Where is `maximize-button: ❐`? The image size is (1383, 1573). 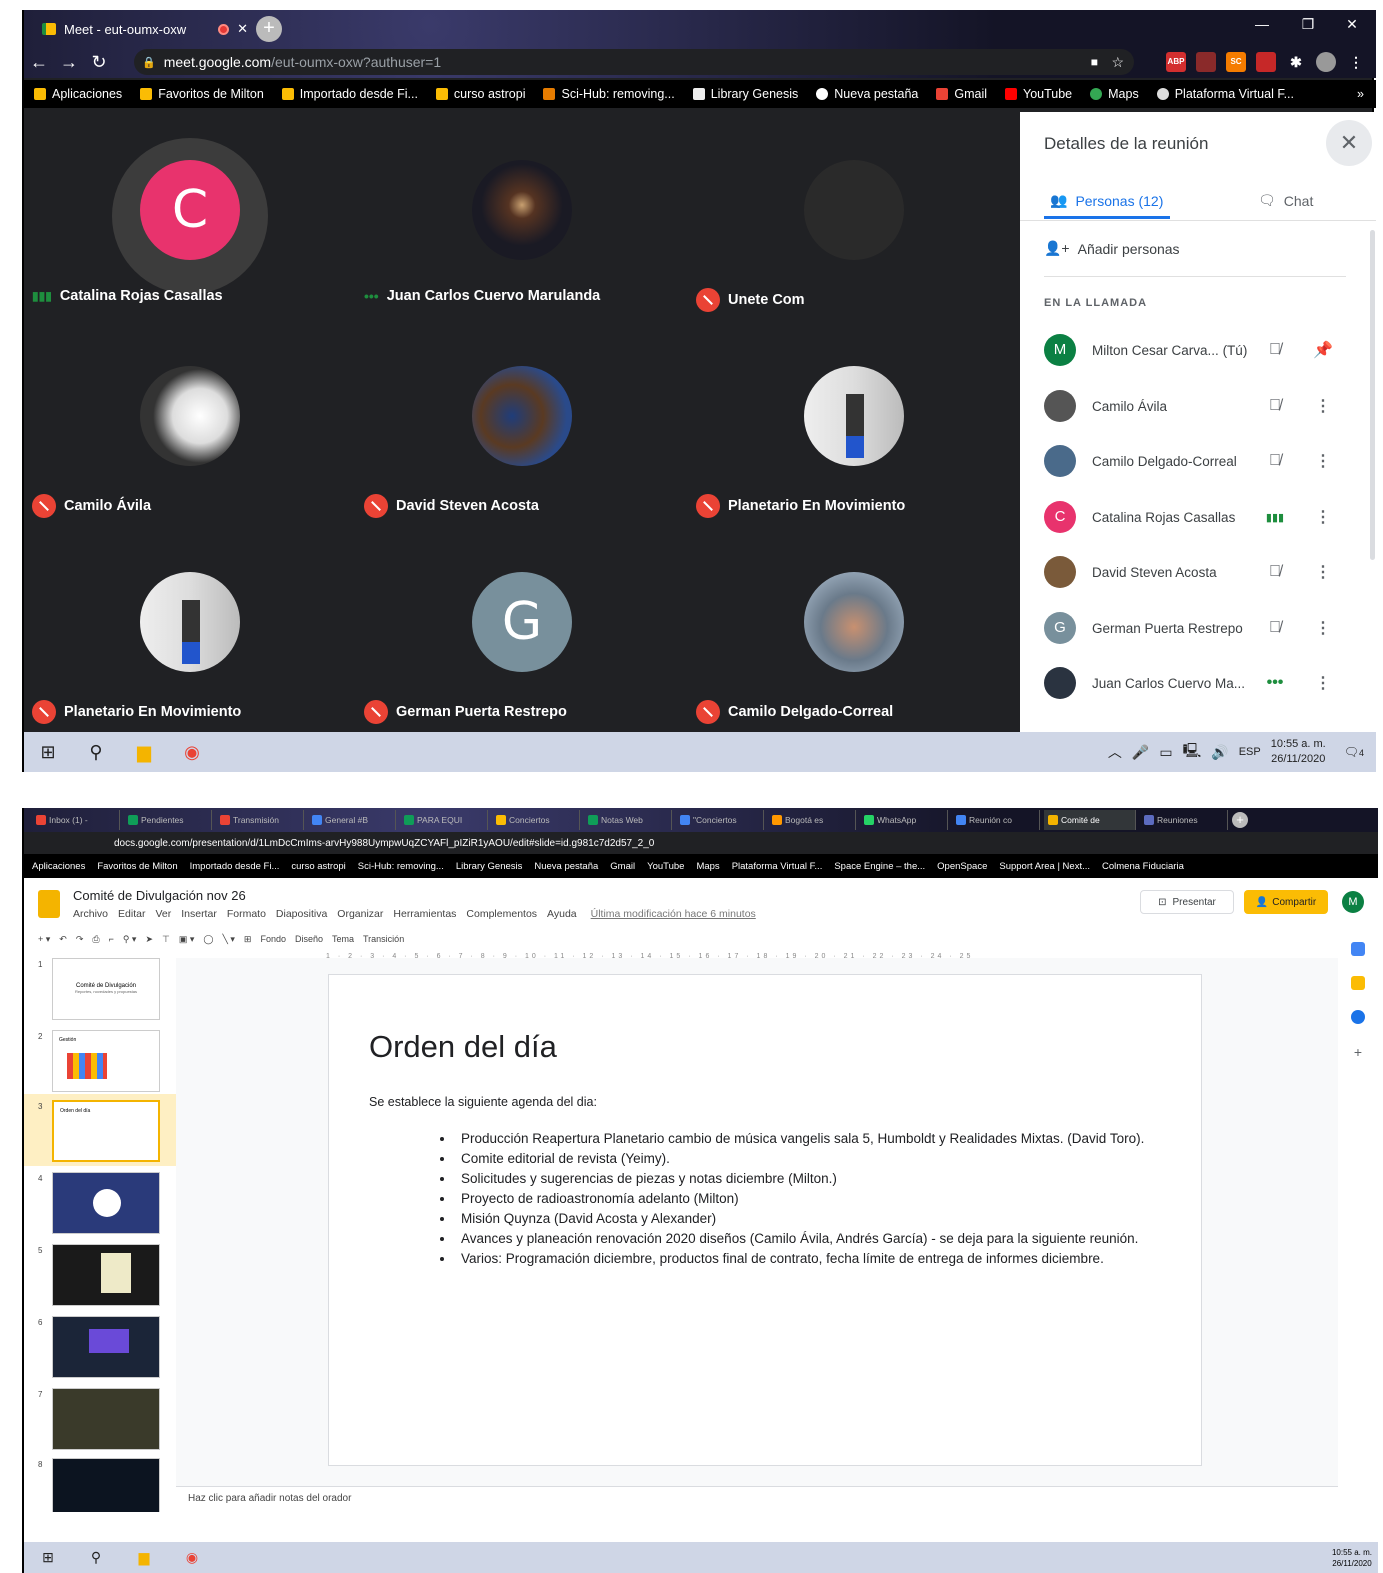
maximize-button: ❐ is located at coordinates (1308, 25).